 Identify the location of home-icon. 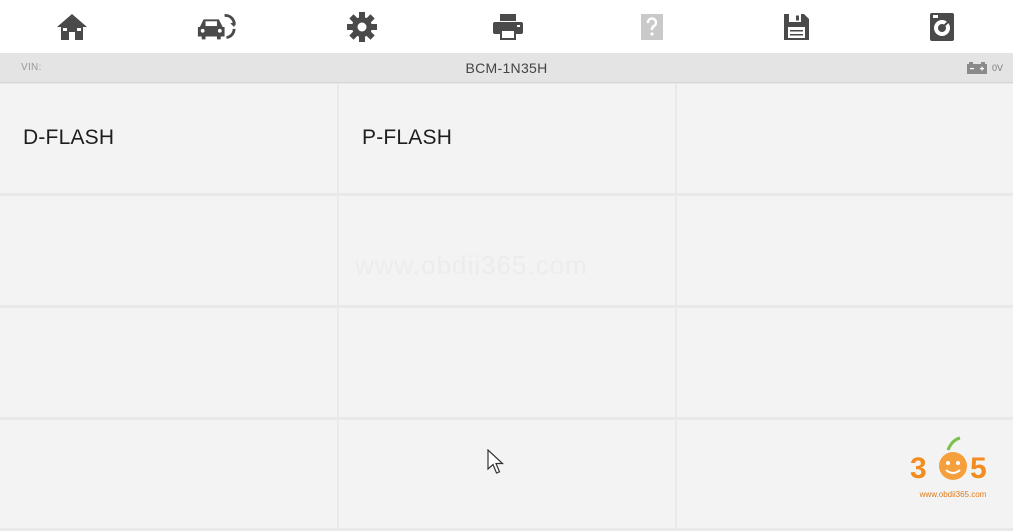
(72, 27).